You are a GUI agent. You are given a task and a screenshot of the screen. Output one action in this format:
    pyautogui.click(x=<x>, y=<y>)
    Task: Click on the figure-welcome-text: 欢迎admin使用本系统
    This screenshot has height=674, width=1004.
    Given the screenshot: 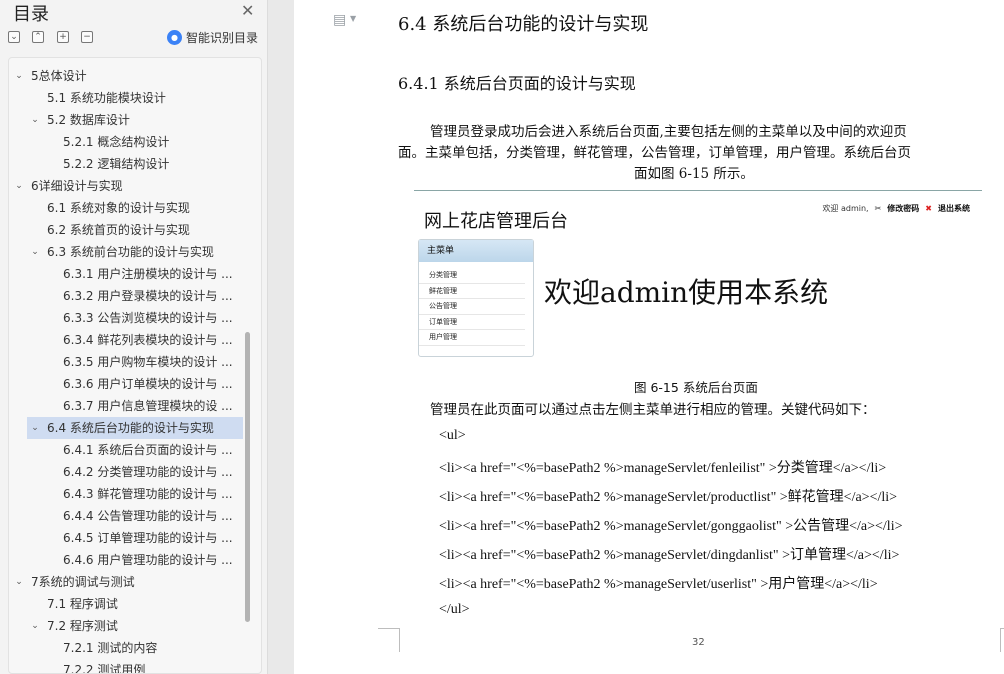 What is the action you would take?
    pyautogui.click(x=686, y=292)
    